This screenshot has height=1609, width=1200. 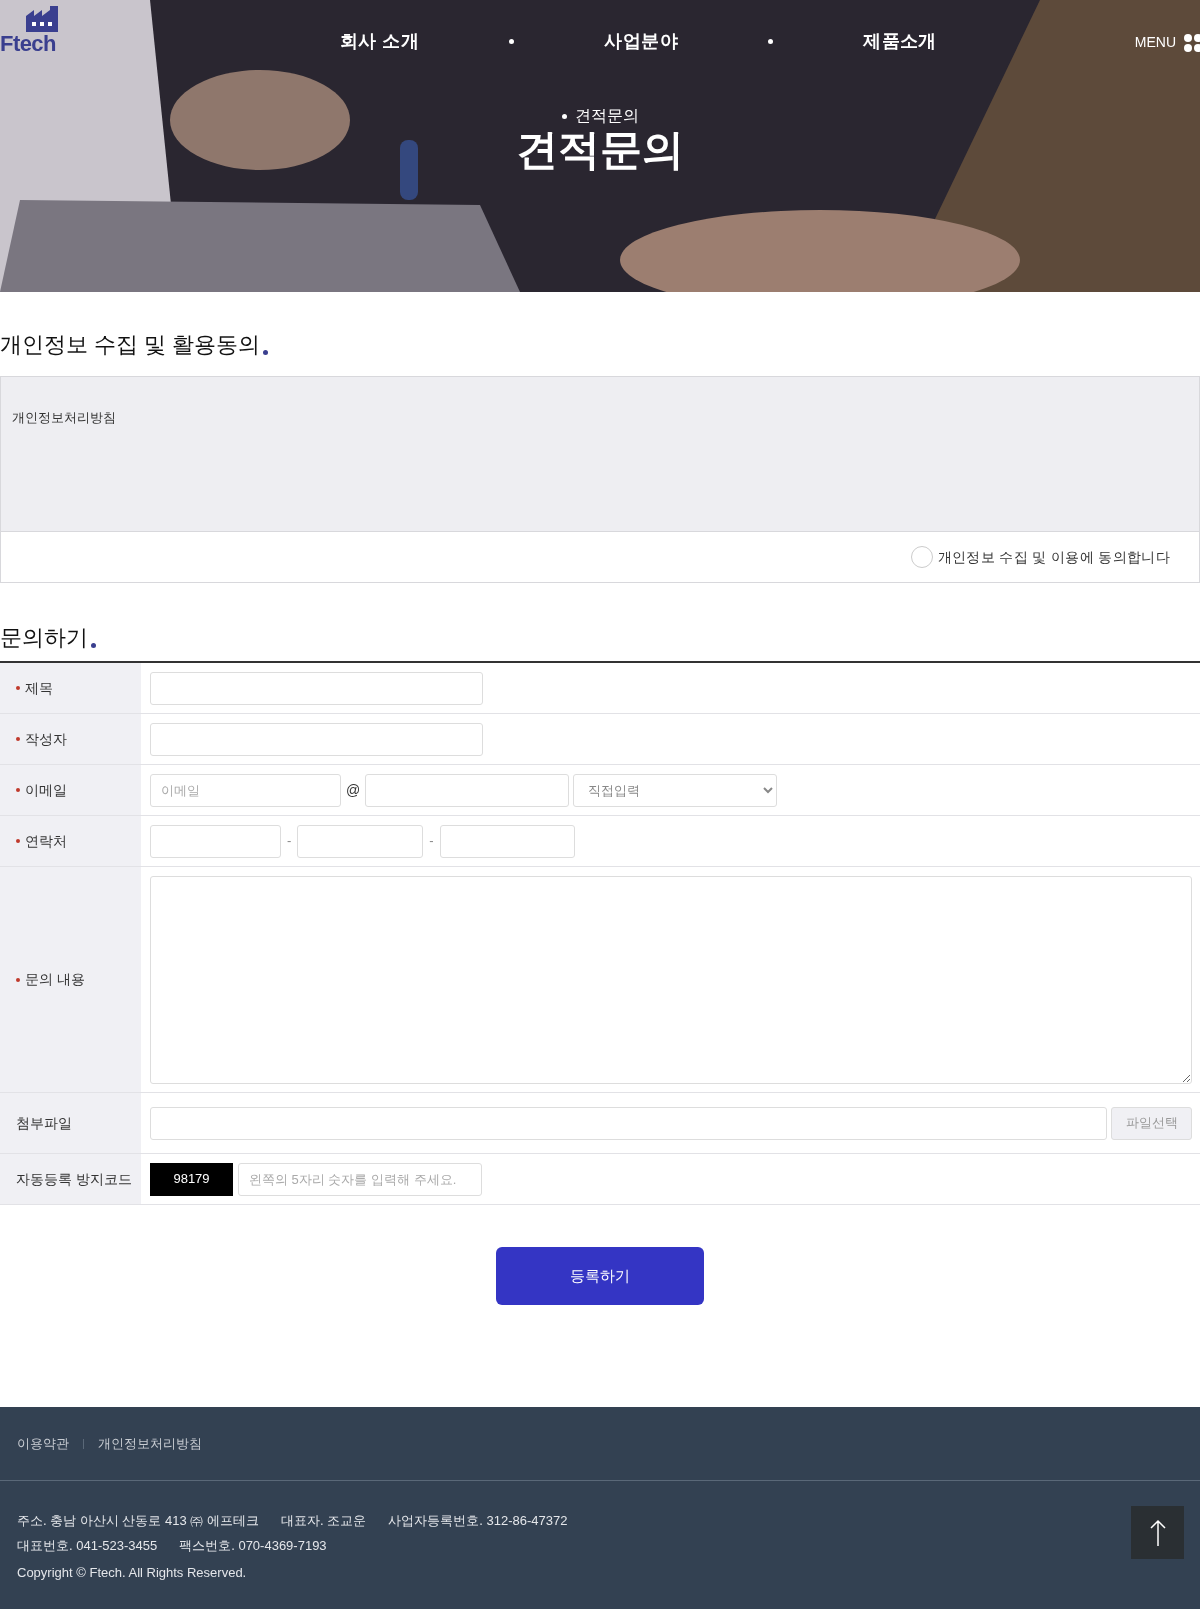 What do you see at coordinates (46, 739) in the screenshot?
I see `field-label: 작성자` at bounding box center [46, 739].